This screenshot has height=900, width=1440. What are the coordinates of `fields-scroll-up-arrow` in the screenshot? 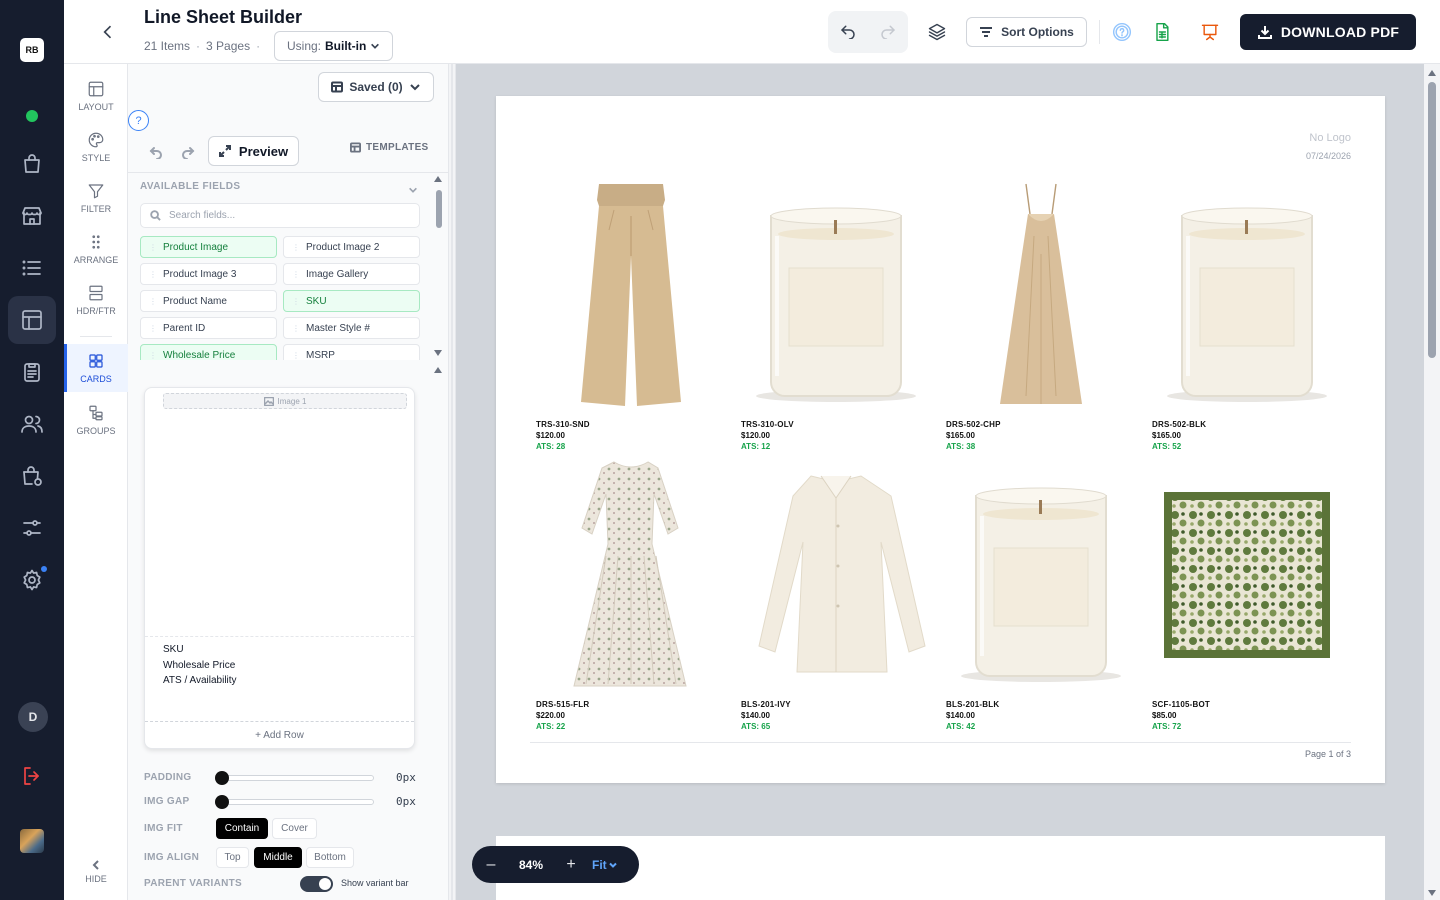 It's located at (438, 179).